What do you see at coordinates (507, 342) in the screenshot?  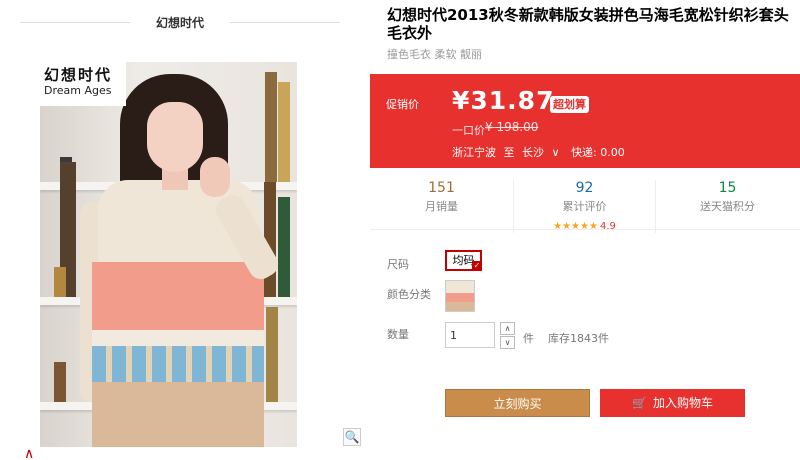 I see `quantity-decrease-button: ∨` at bounding box center [507, 342].